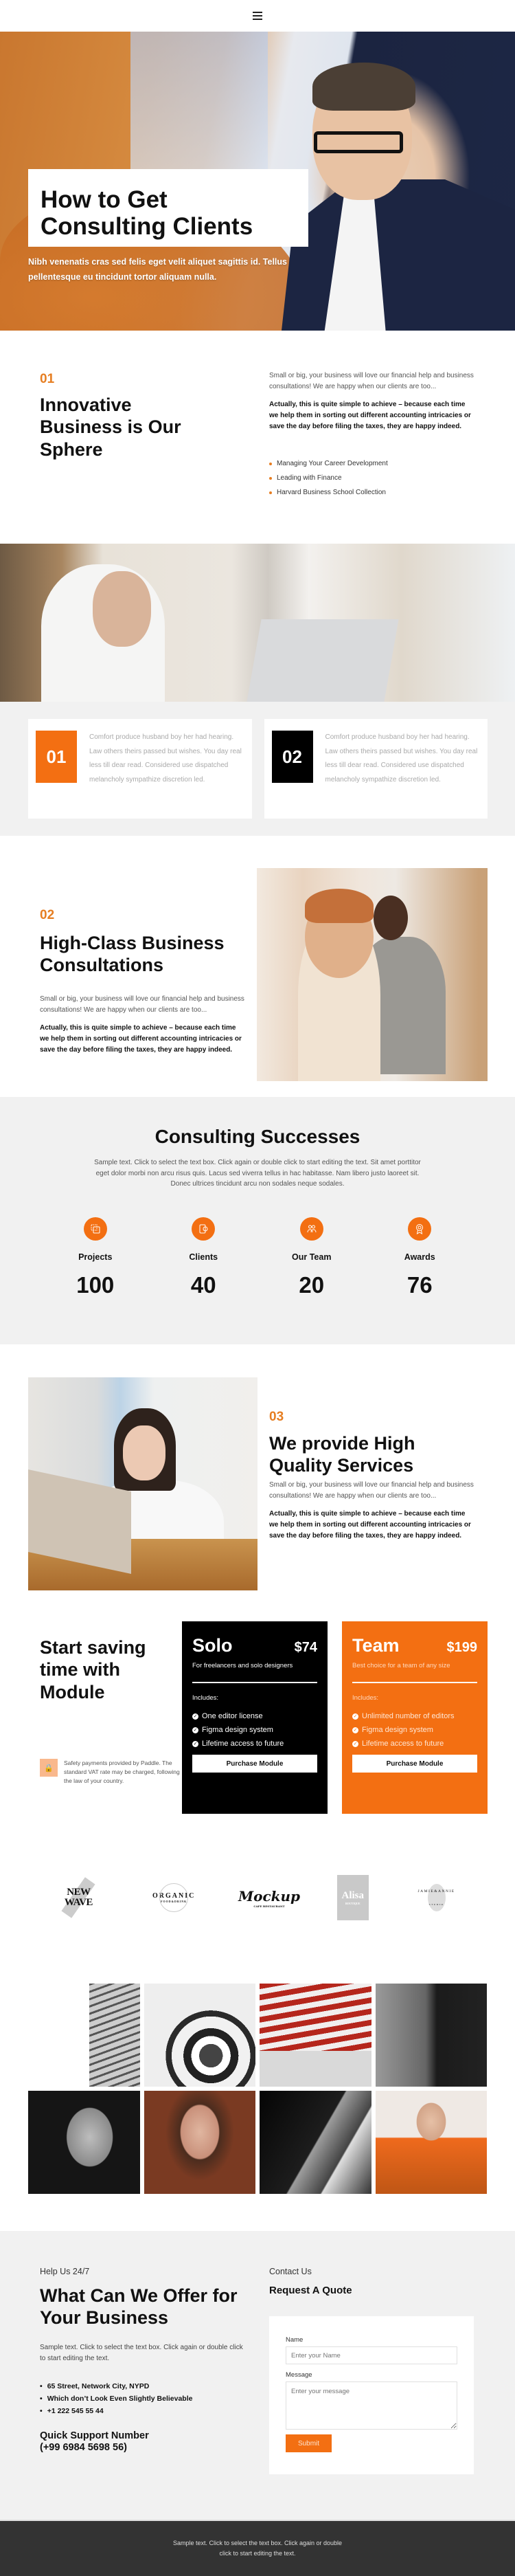 Image resolution: width=515 pixels, height=2576 pixels. Describe the element at coordinates (403, 1716) in the screenshot. I see `plan-feature: ✓ Unlimited number of editors` at that location.